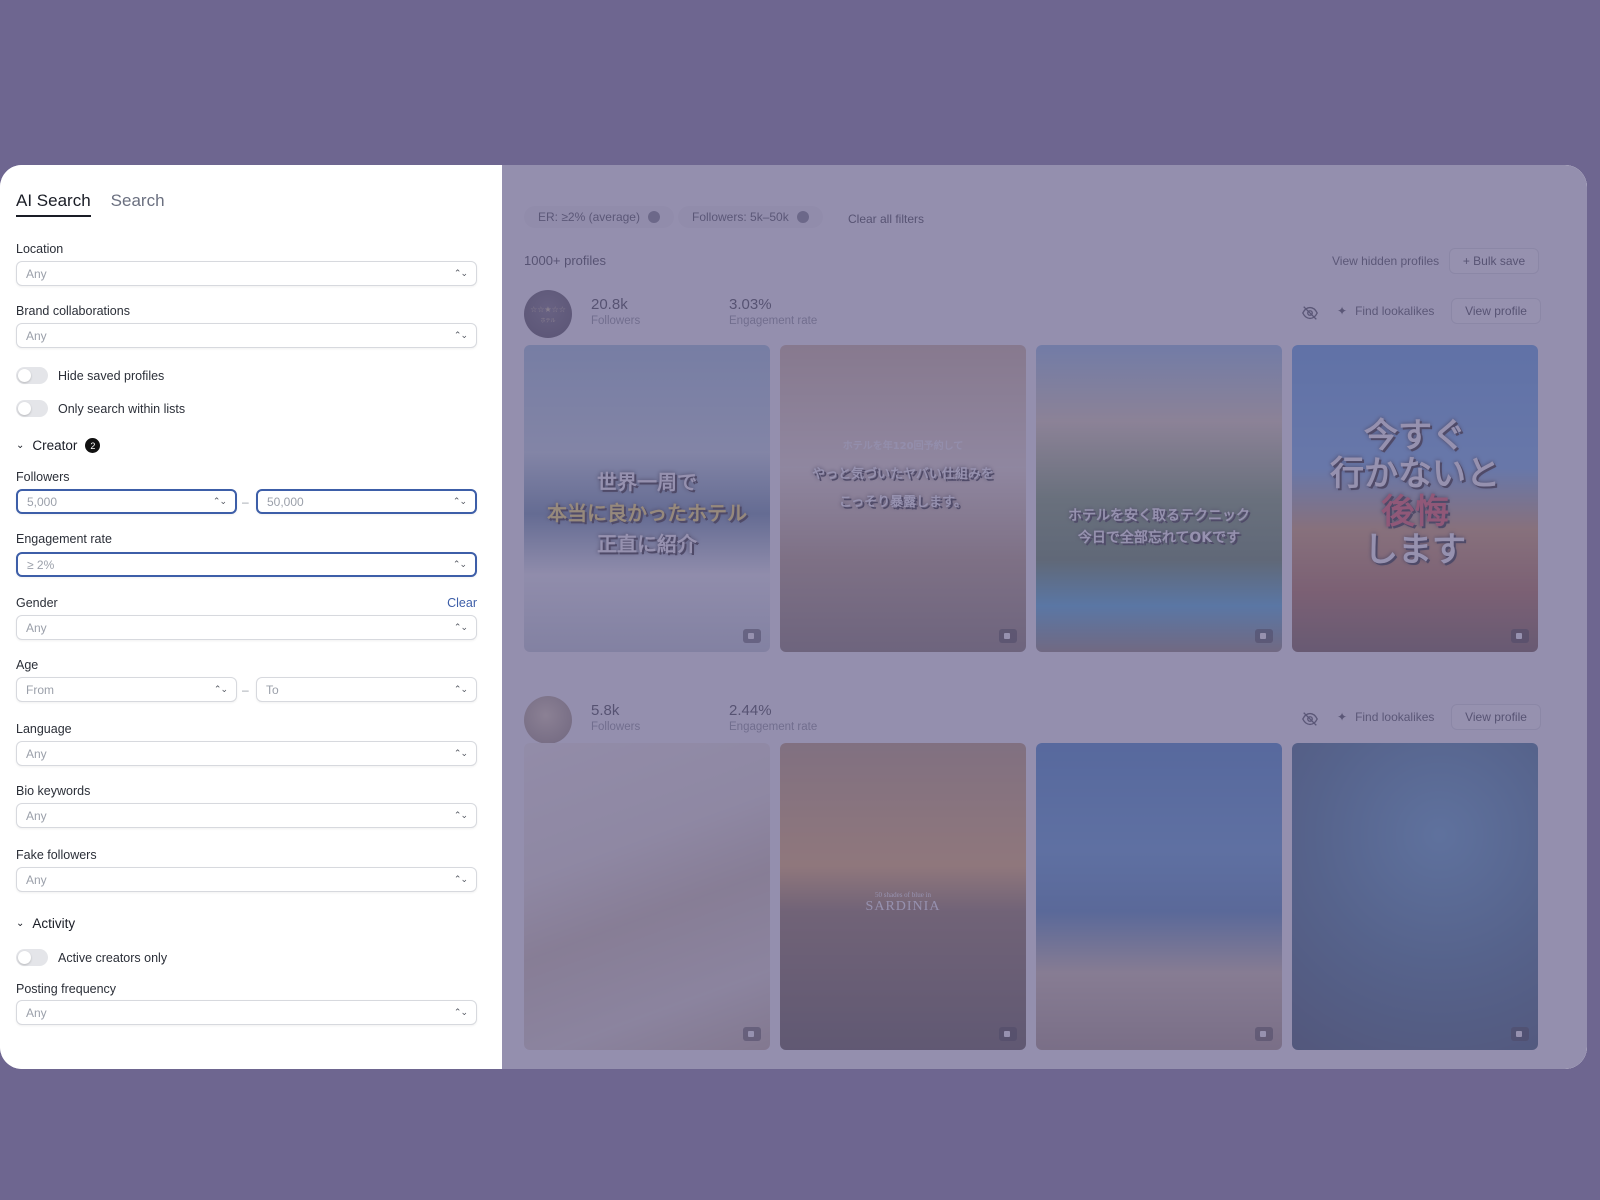 The image size is (1600, 1200). I want to click on fake-label: Fake followers, so click(56, 855).